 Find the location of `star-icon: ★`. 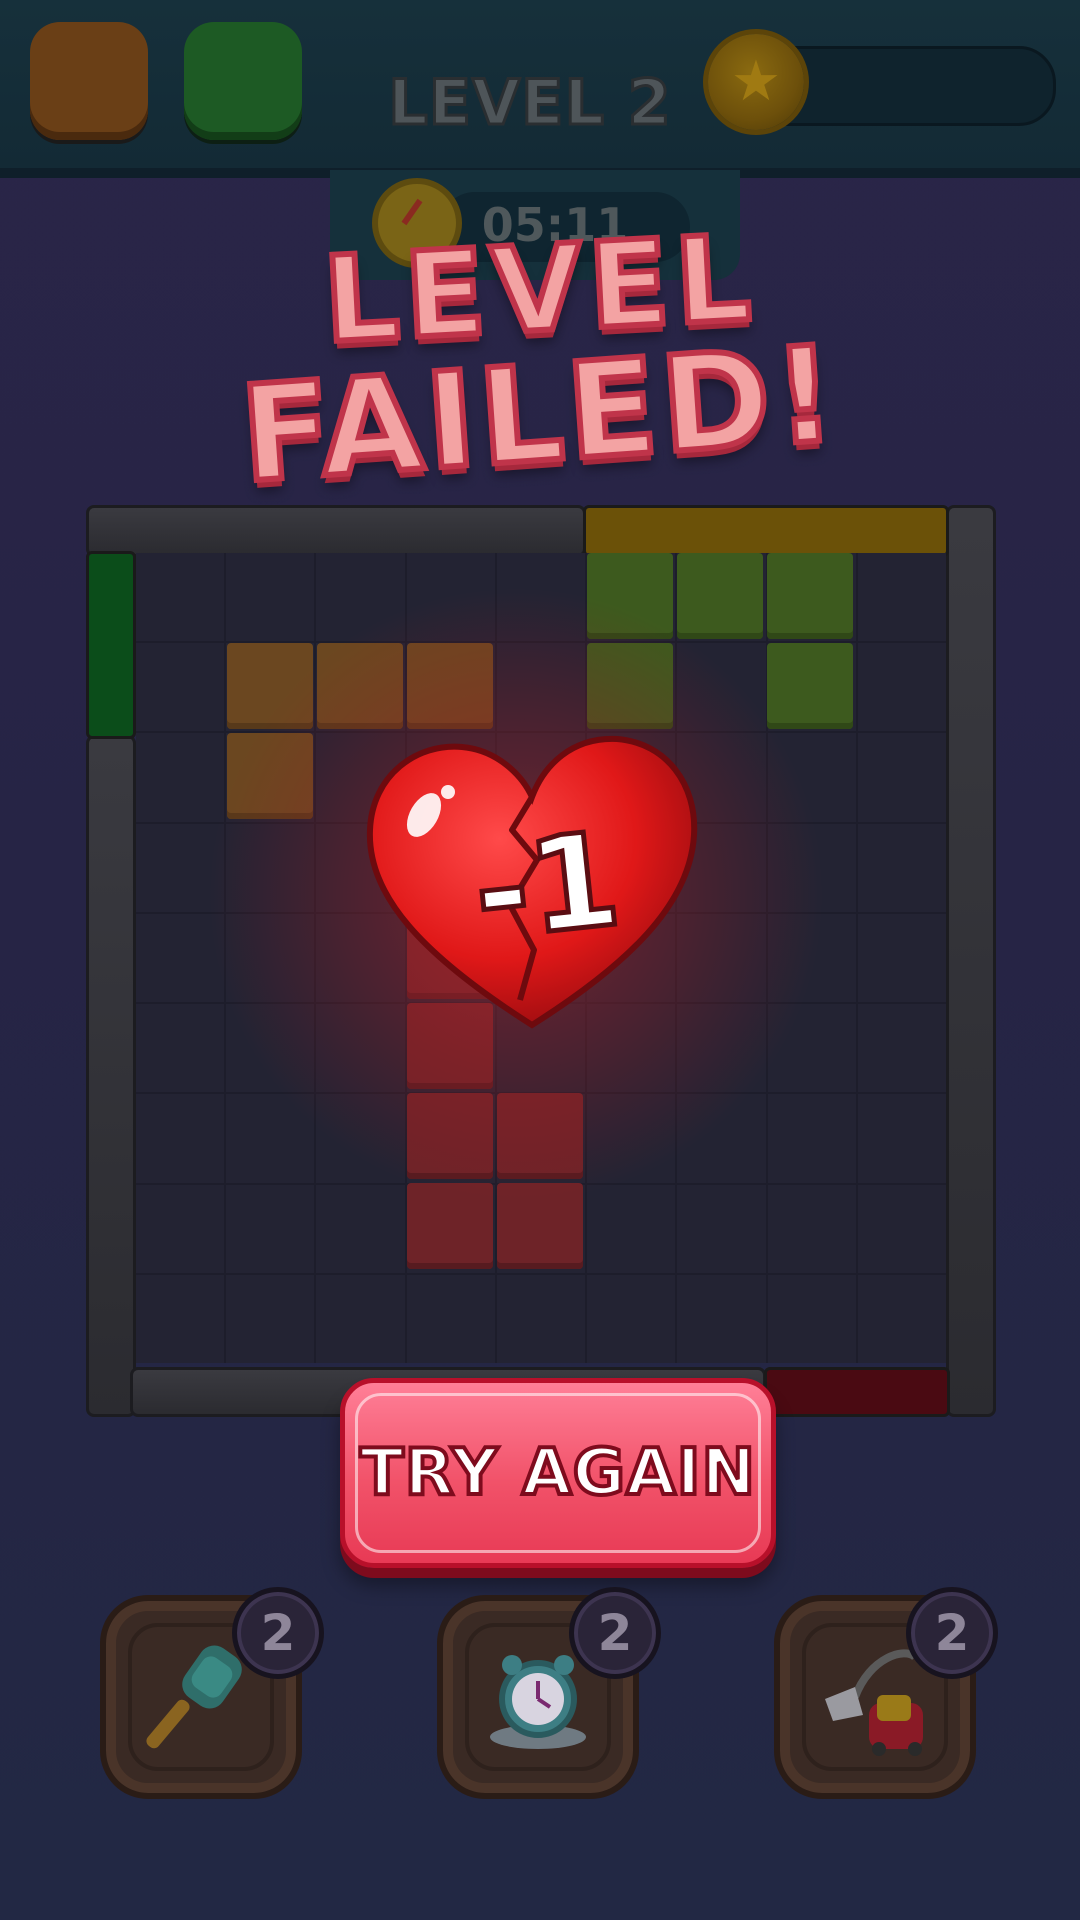

star-icon: ★ is located at coordinates (756, 81).